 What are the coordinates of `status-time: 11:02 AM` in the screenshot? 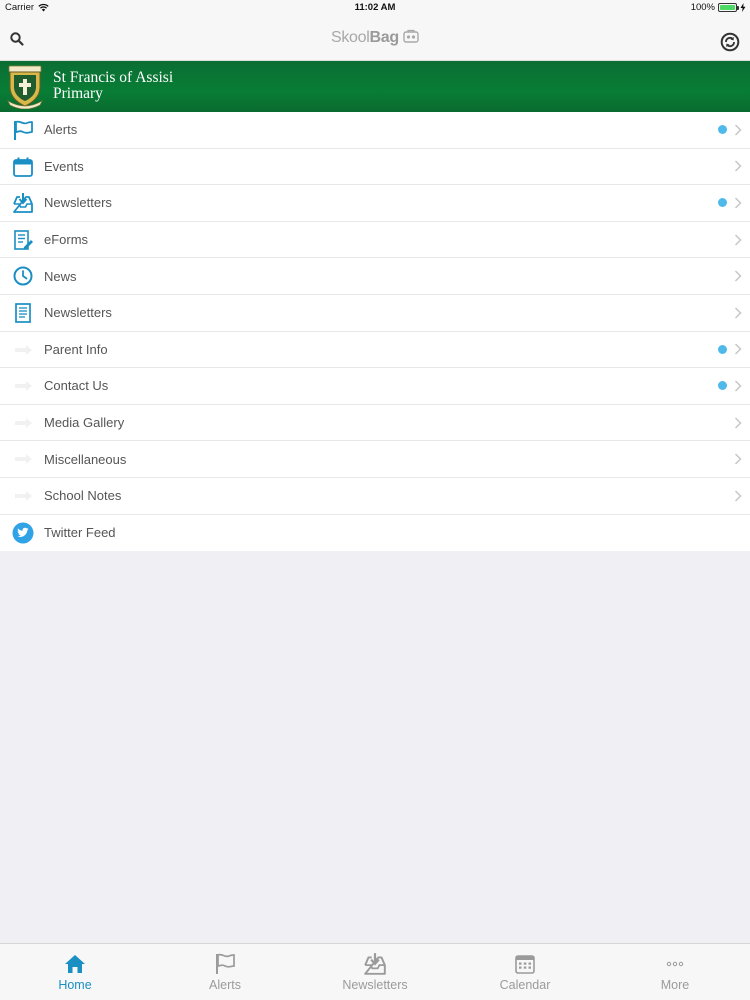 It's located at (375, 7).